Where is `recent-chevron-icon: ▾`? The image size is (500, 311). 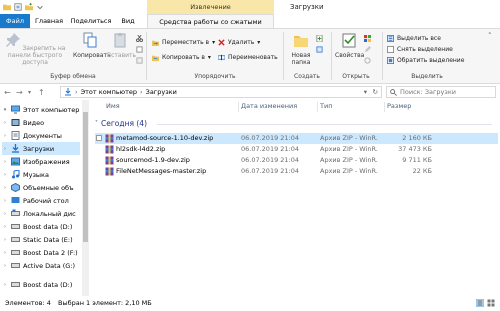 recent-chevron-icon: ▾ is located at coordinates (29, 92).